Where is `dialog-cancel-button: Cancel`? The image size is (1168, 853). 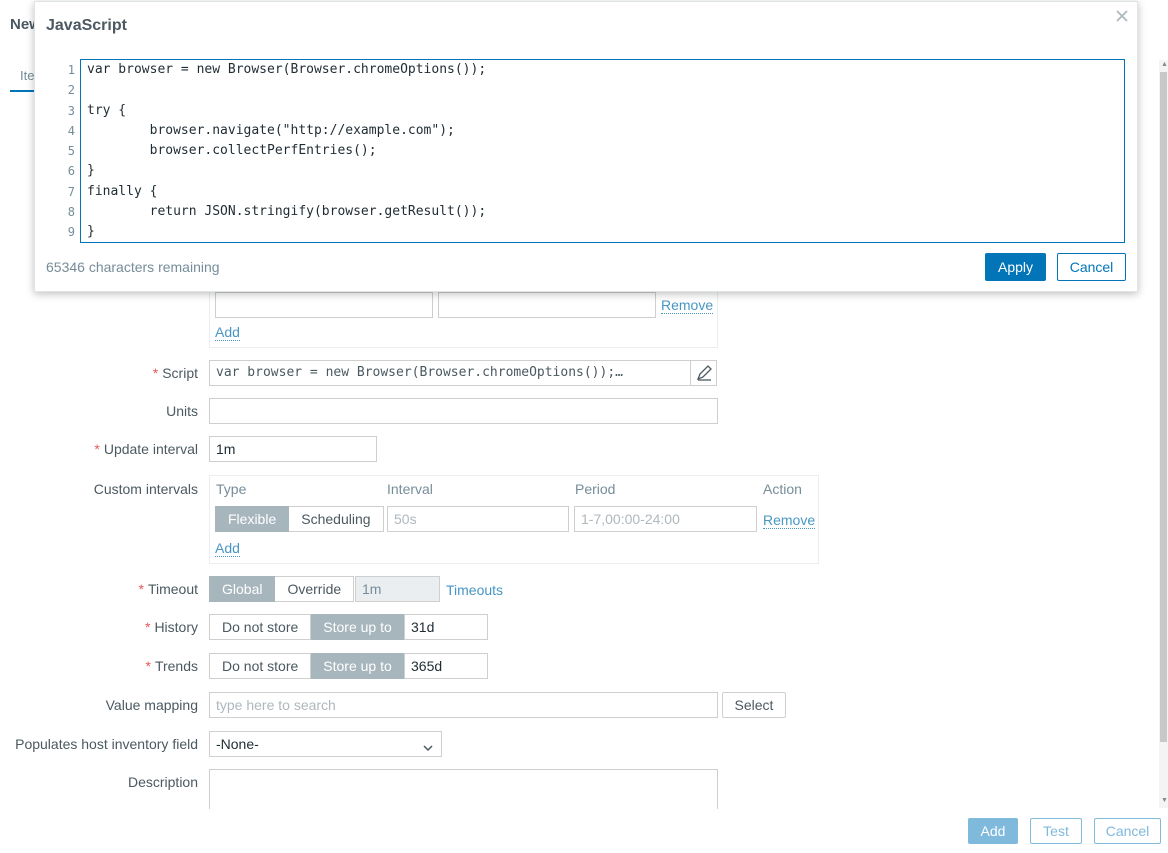 dialog-cancel-button: Cancel is located at coordinates (1091, 267).